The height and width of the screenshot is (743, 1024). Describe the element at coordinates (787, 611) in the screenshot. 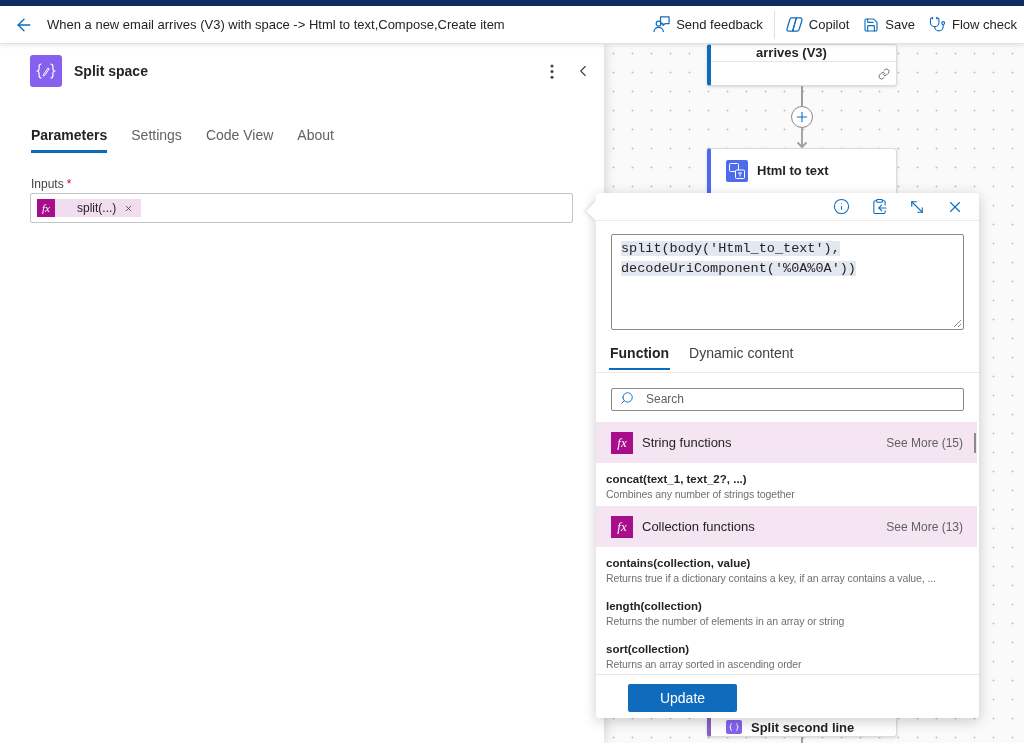

I see `function-item: length(collection) Returns the number of elements in an array or string` at that location.